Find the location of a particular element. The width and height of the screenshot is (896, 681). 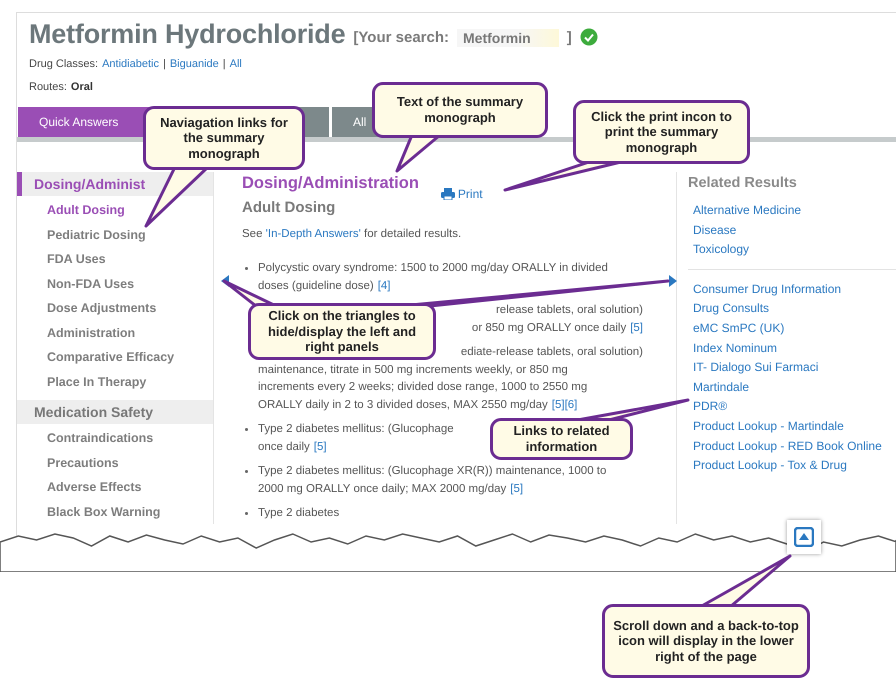

dosing-text: increments every 2 weeks; divided dose range, 1000 to 2550 mg is located at coordinates (423, 387).